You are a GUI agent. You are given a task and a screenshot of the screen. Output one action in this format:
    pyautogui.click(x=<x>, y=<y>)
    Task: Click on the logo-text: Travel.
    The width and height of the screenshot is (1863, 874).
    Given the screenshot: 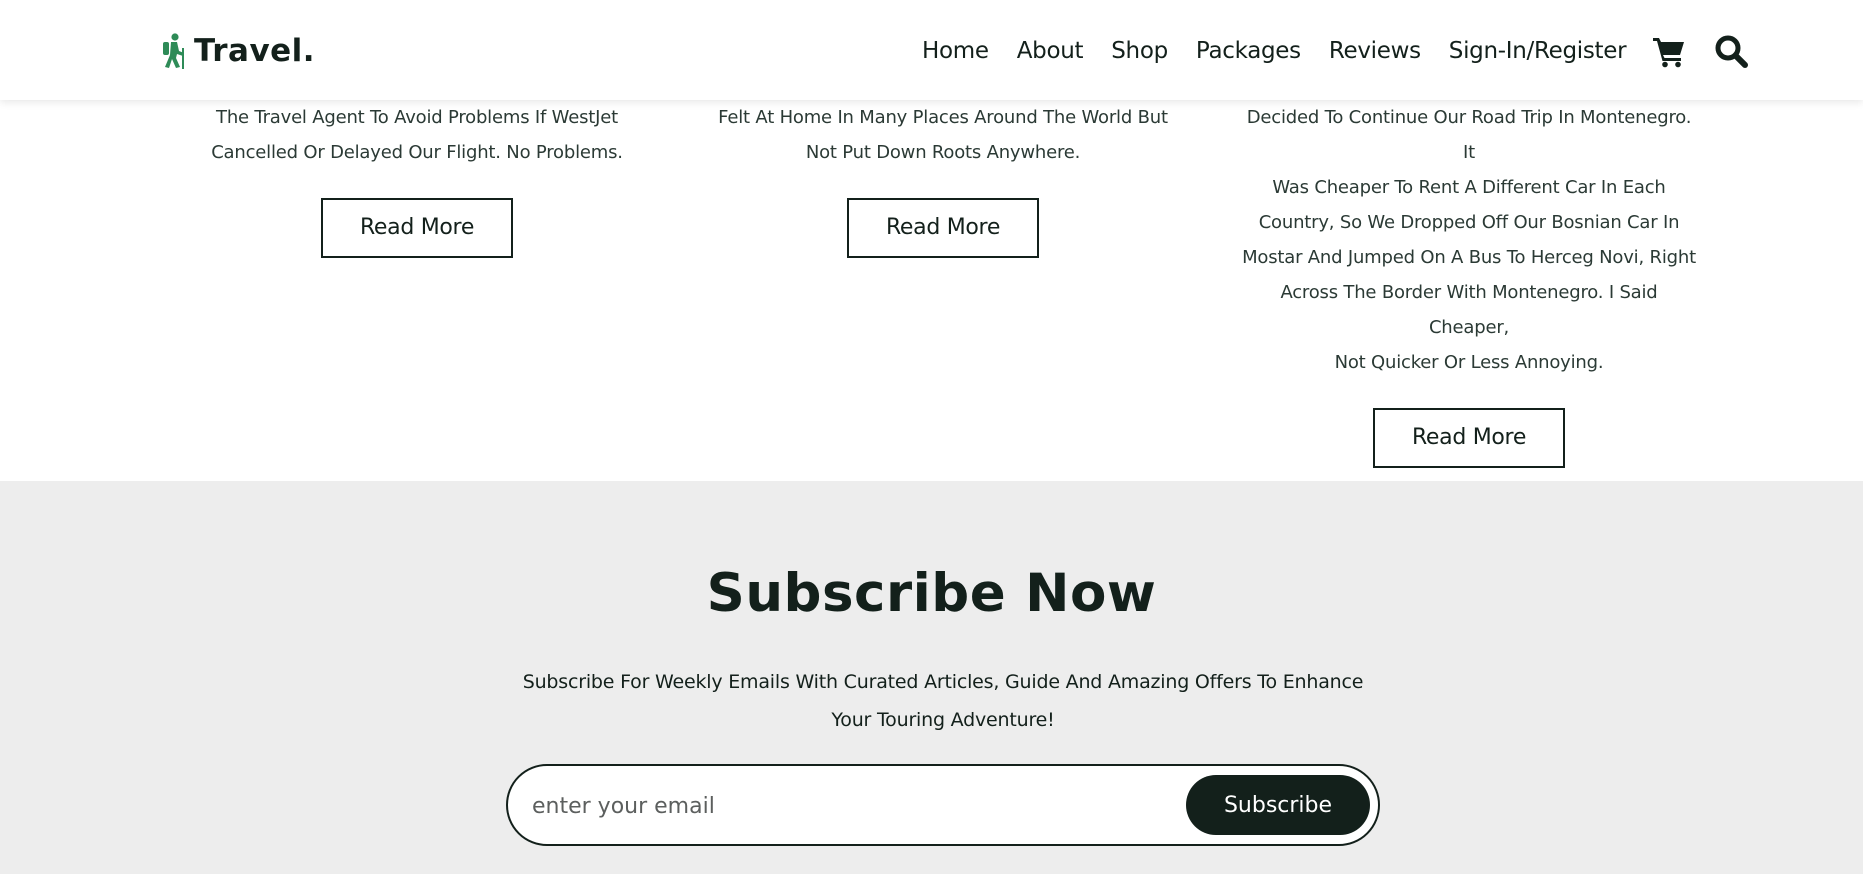 What is the action you would take?
    pyautogui.click(x=255, y=51)
    